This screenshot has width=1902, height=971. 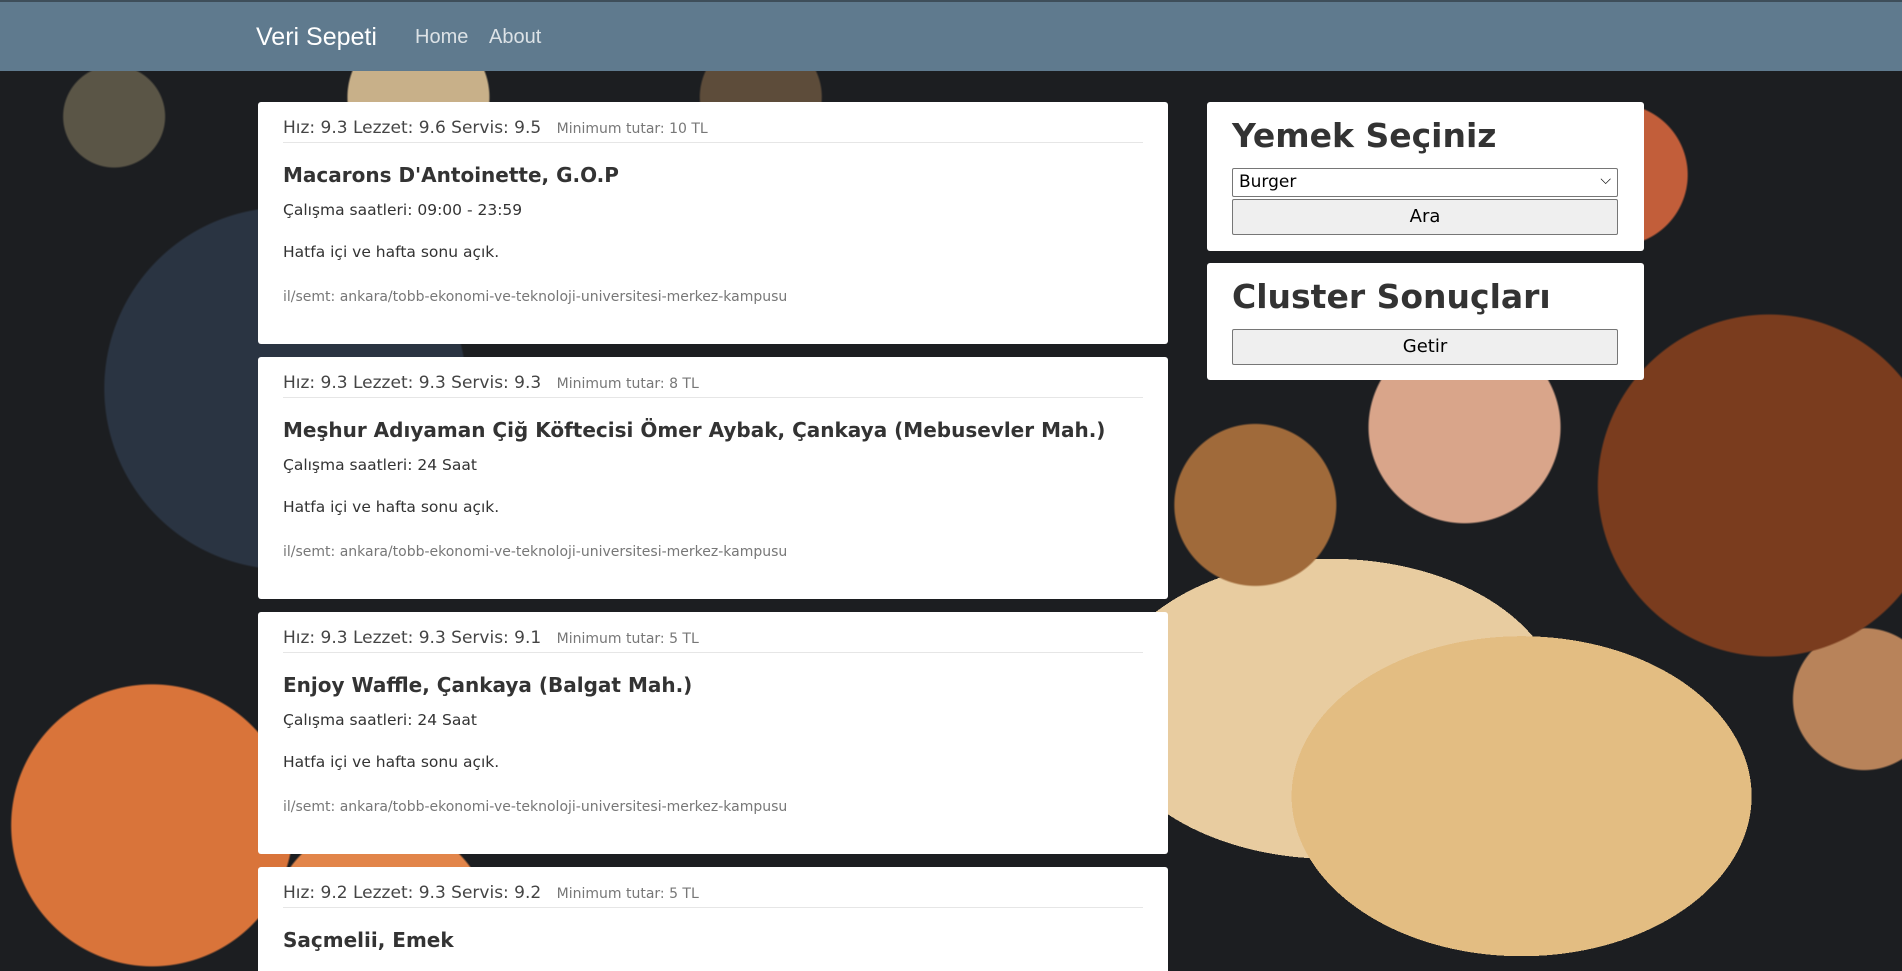 I want to click on working-hours: Çalışma saatleri: 09:00 - 23:59, so click(x=403, y=210).